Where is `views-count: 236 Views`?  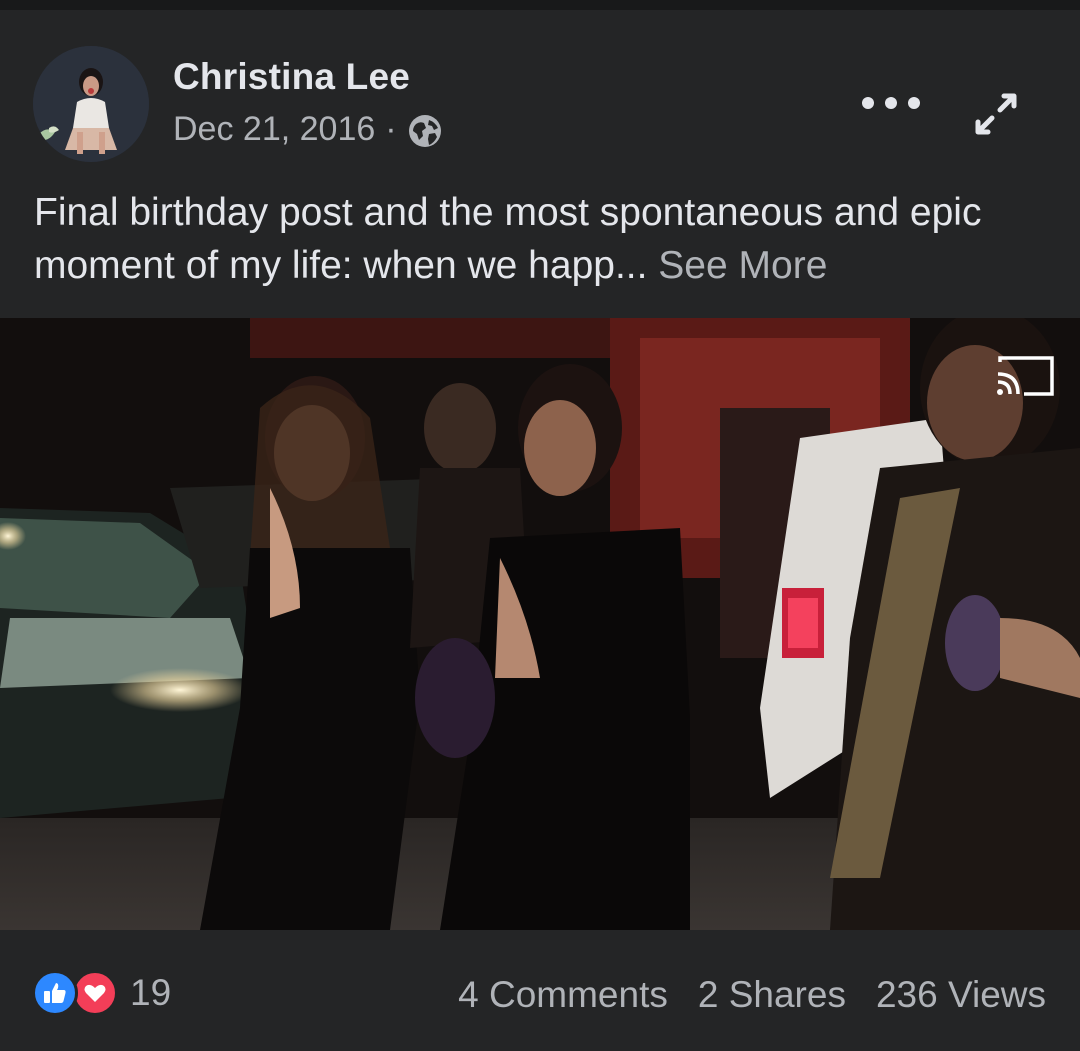
views-count: 236 Views is located at coordinates (960, 994).